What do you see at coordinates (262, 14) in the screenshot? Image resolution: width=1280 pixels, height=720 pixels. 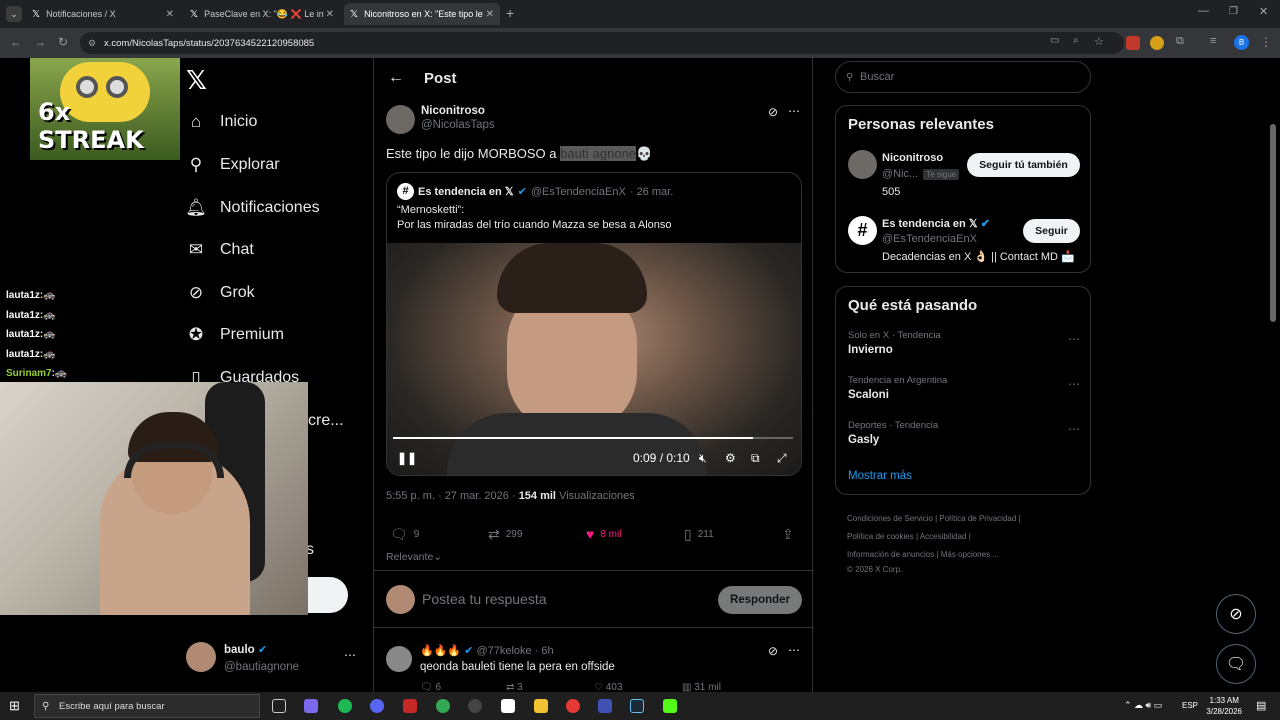 I see `tab-paseclave: 𝕏 PaseClave en X: "😂 ❌ Le inter ✕` at bounding box center [262, 14].